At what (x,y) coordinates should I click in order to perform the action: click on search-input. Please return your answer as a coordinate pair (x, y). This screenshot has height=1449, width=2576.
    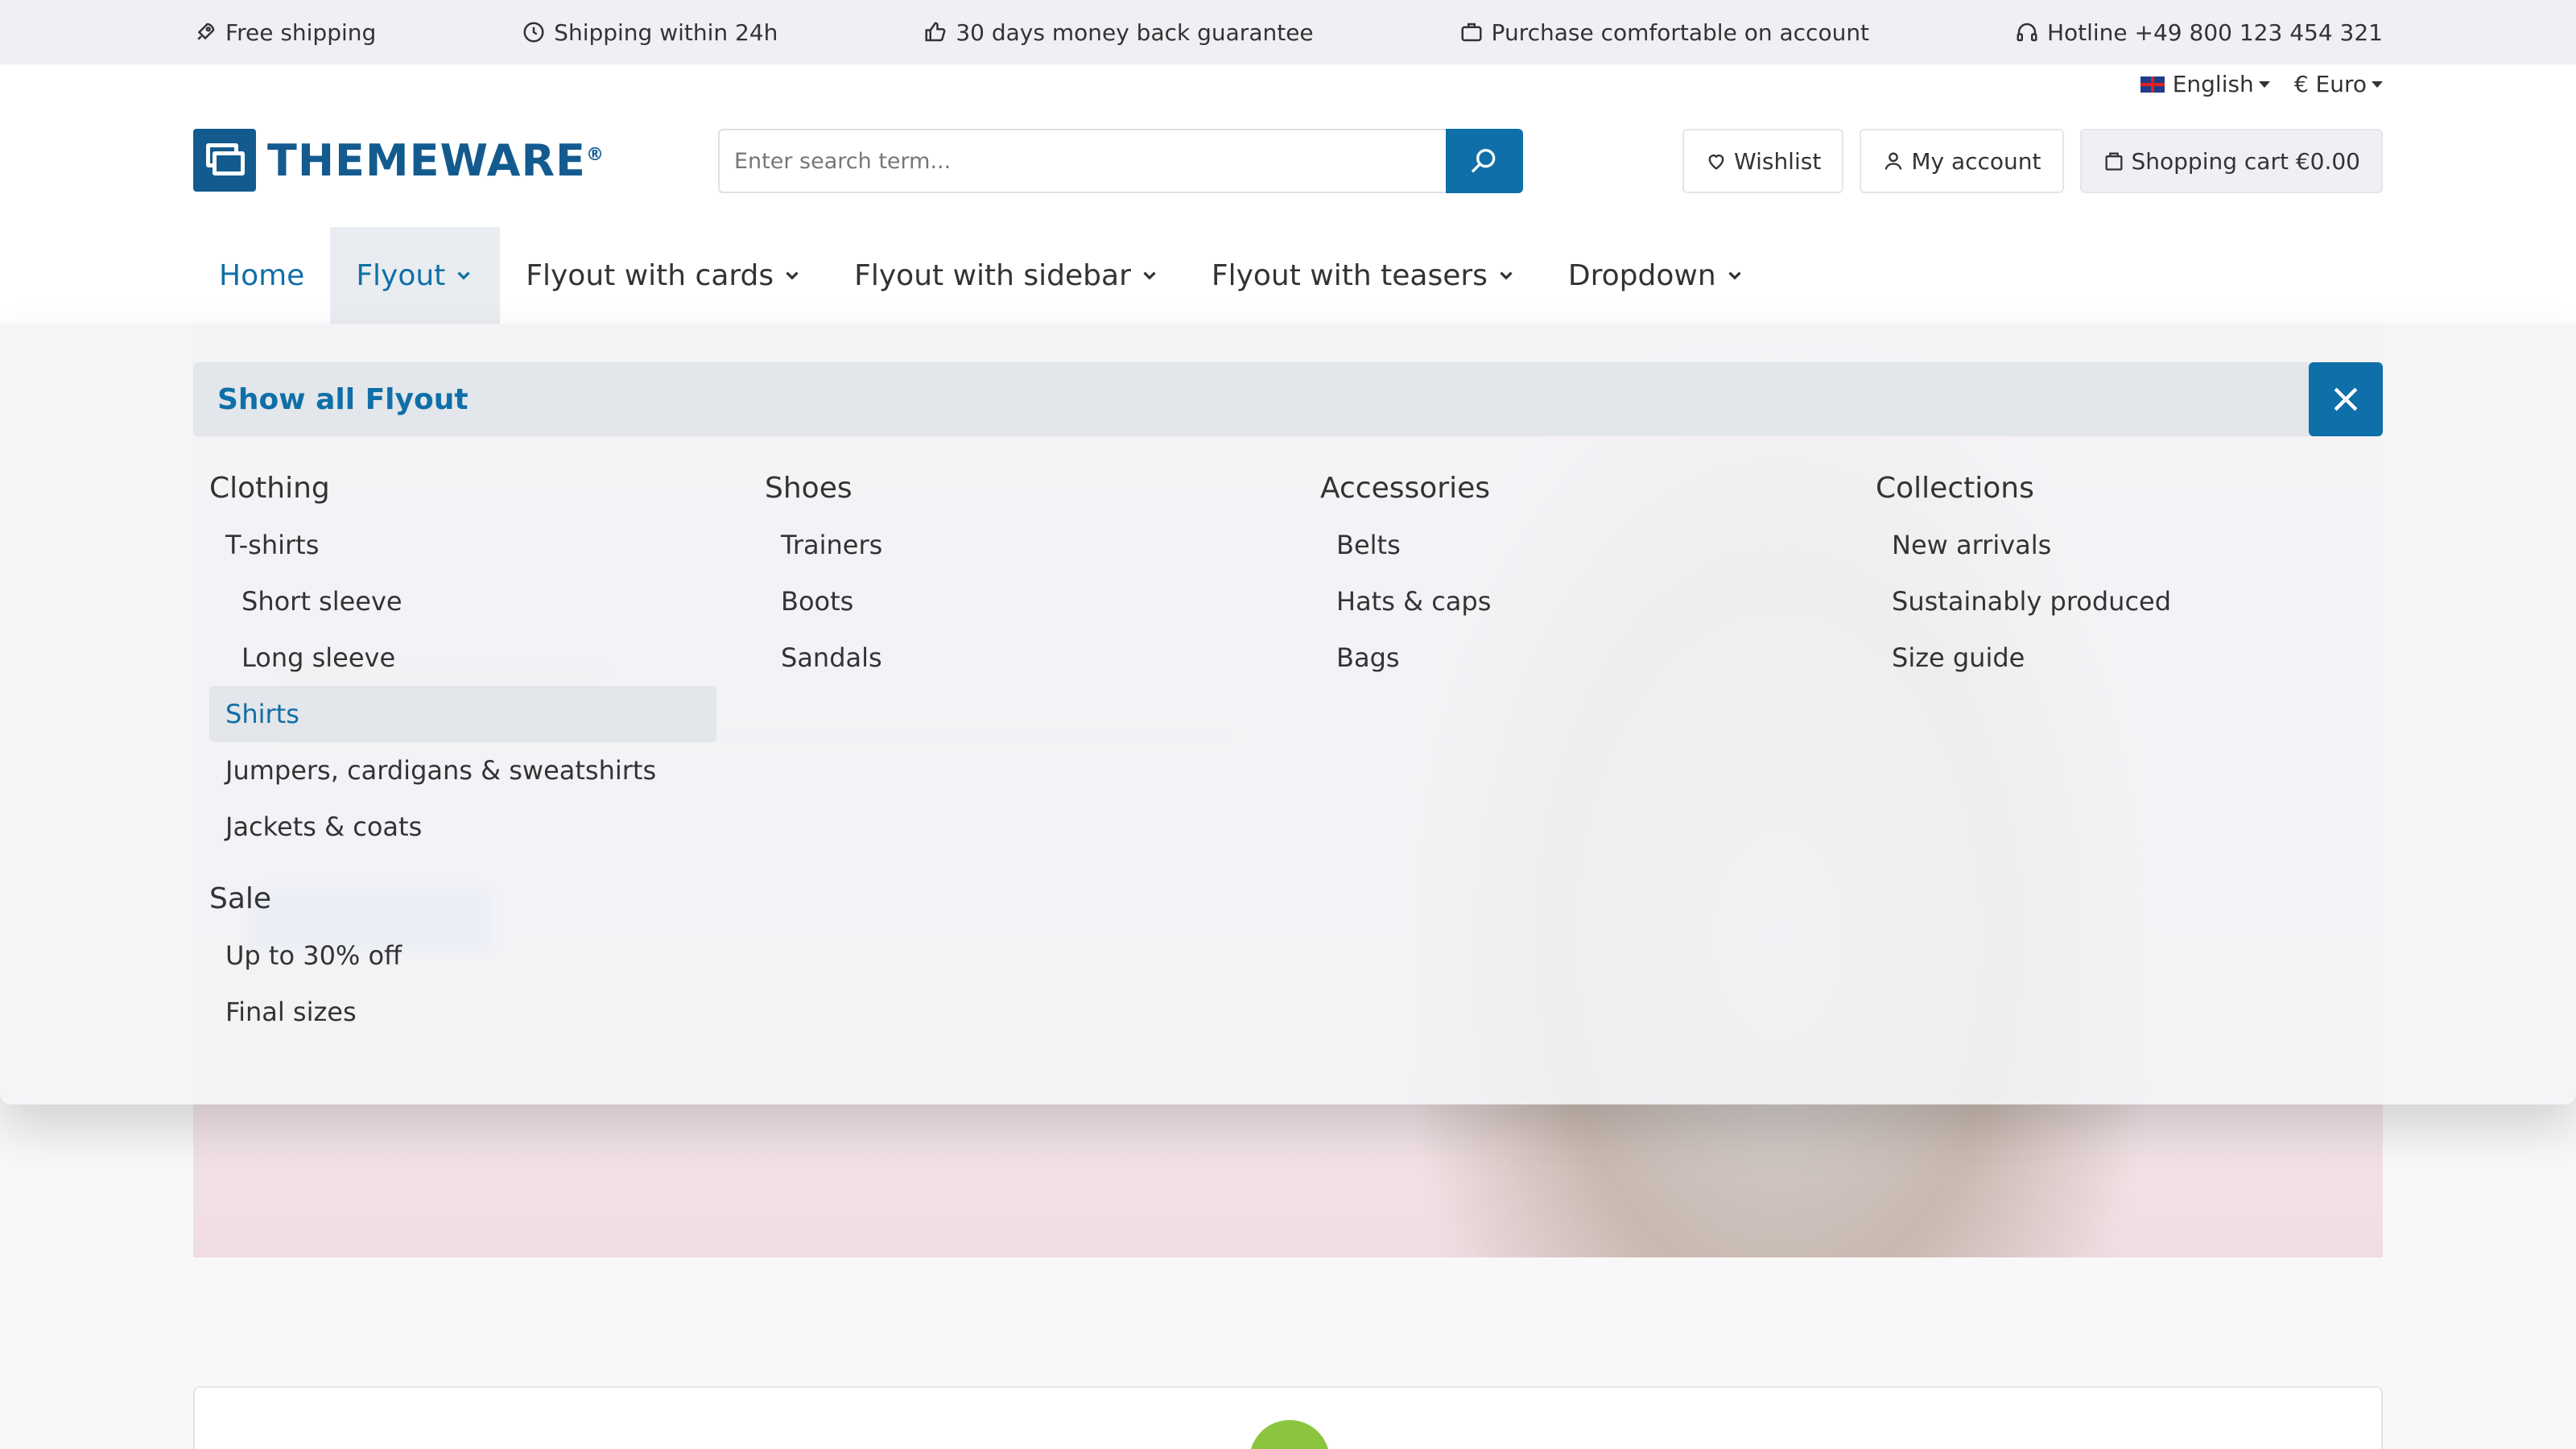
    Looking at the image, I should click on (1082, 161).